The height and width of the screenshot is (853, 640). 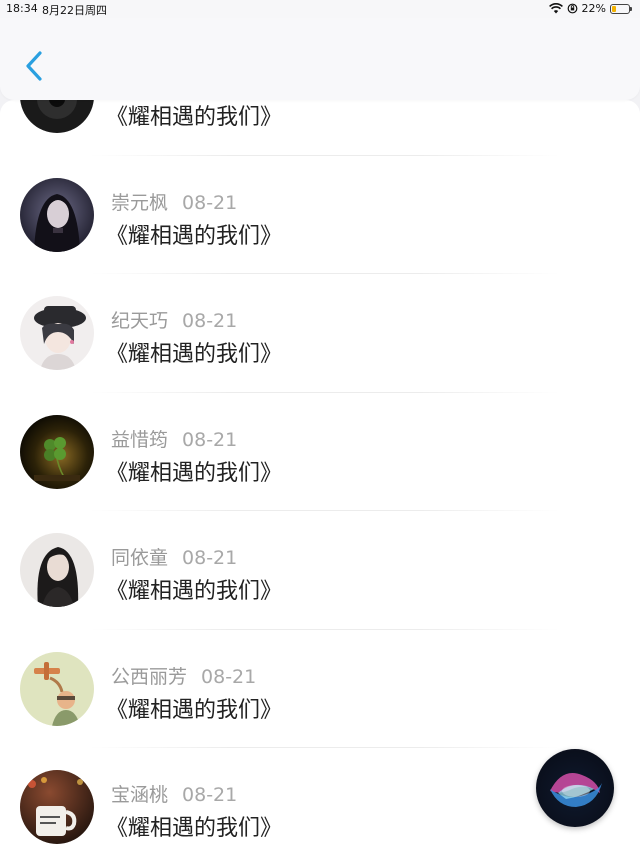 I want to click on chevron-left-icon, so click(x=34, y=66).